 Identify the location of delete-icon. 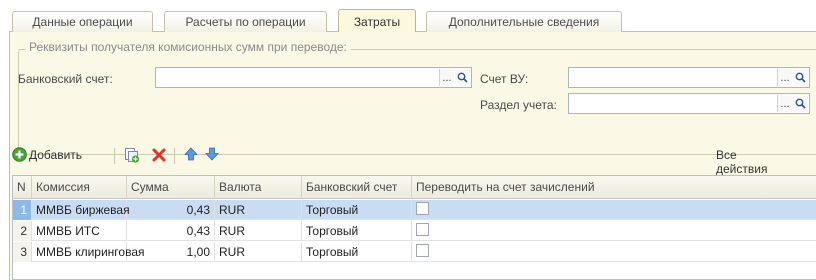
(159, 155).